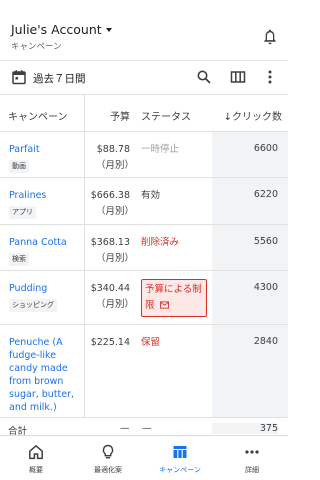 The height and width of the screenshot is (480, 320). What do you see at coordinates (19, 166) in the screenshot?
I see `campaign-type-chip: 動画` at bounding box center [19, 166].